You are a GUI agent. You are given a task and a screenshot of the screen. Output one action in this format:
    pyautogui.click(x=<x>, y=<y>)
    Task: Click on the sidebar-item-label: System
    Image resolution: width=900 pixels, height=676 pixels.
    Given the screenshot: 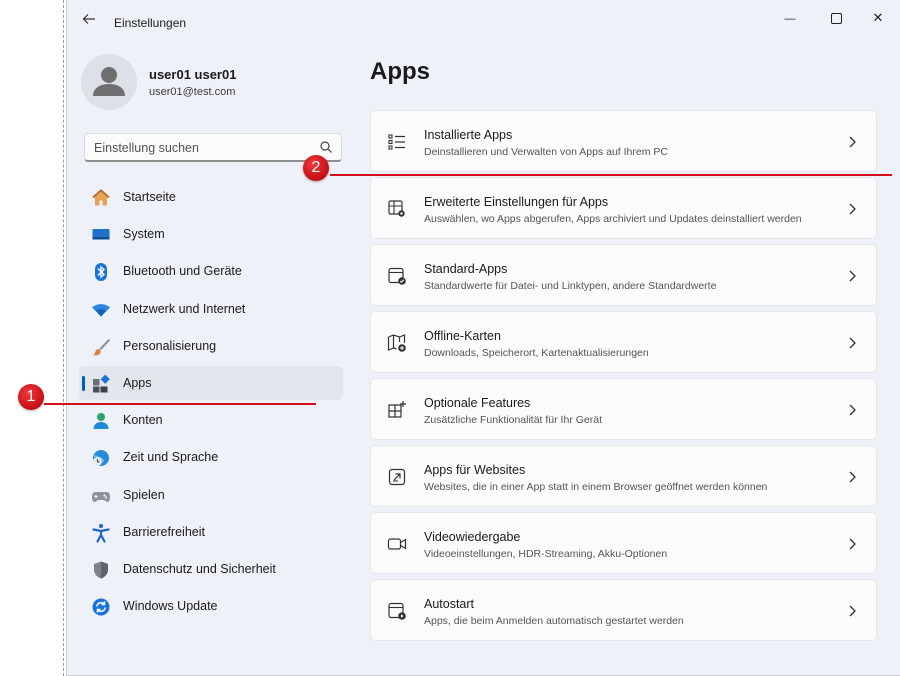 What is the action you would take?
    pyautogui.click(x=144, y=234)
    